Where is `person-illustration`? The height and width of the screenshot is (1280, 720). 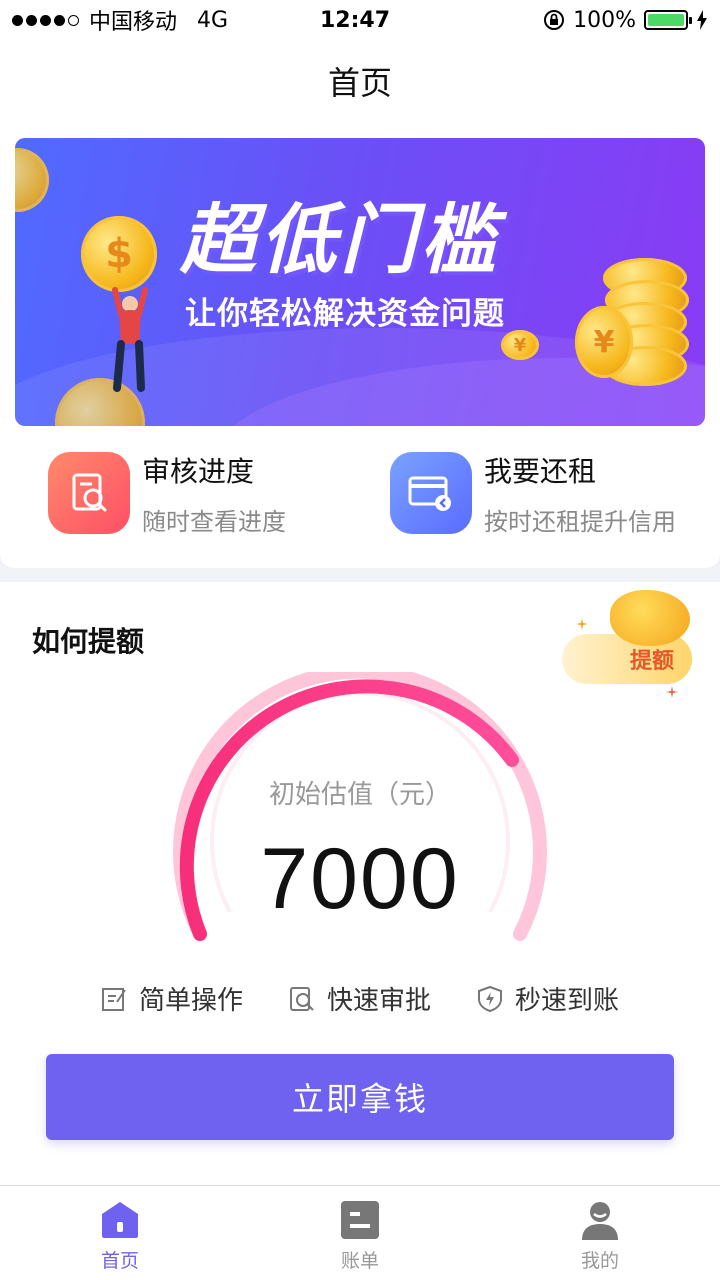 person-illustration is located at coordinates (130, 339).